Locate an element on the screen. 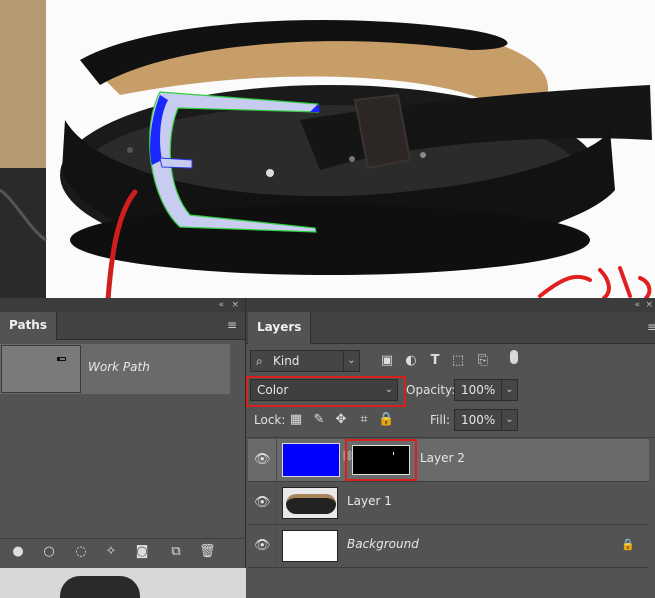  layer-filter-select: ⌕ Kind ⌄ is located at coordinates (305, 361).